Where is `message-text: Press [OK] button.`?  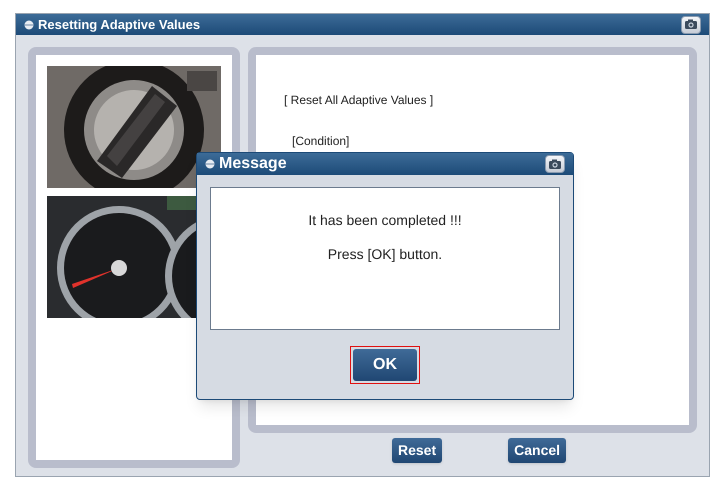 message-text: Press [OK] button. is located at coordinates (385, 254).